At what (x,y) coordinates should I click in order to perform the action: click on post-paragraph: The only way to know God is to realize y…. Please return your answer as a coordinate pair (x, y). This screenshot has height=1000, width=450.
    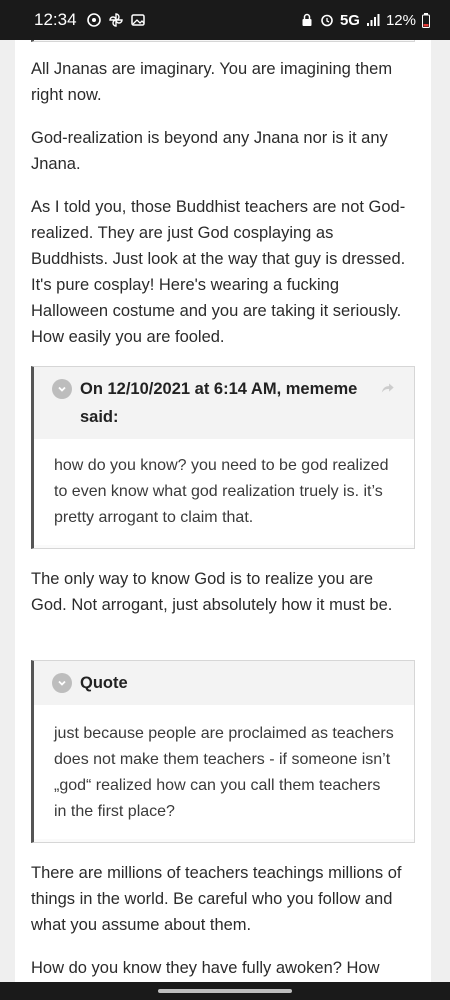
    Looking at the image, I should click on (212, 592).